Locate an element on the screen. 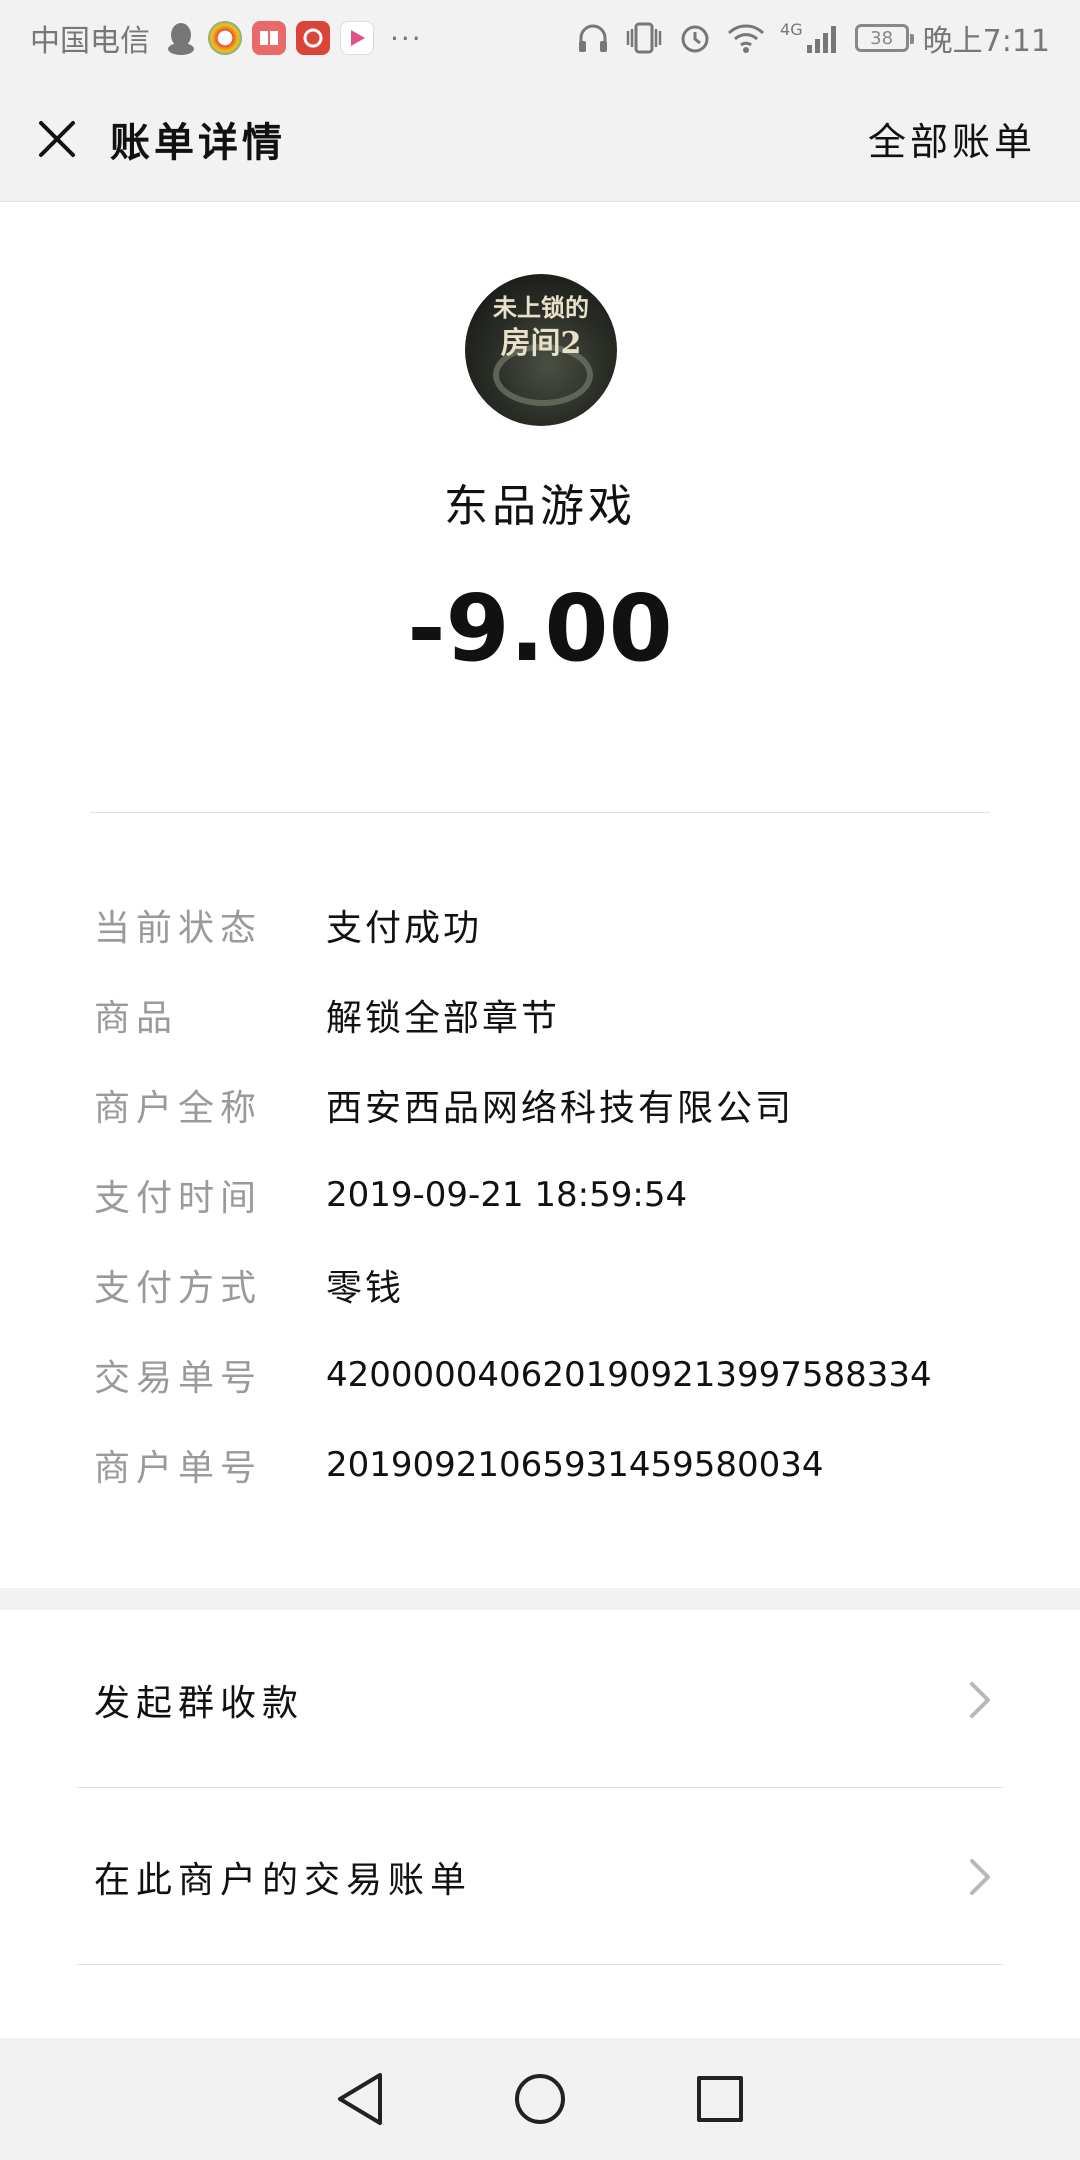  detail-row-transaction-id: 交易单号 4200000406201909213997588334 is located at coordinates (544, 1375).